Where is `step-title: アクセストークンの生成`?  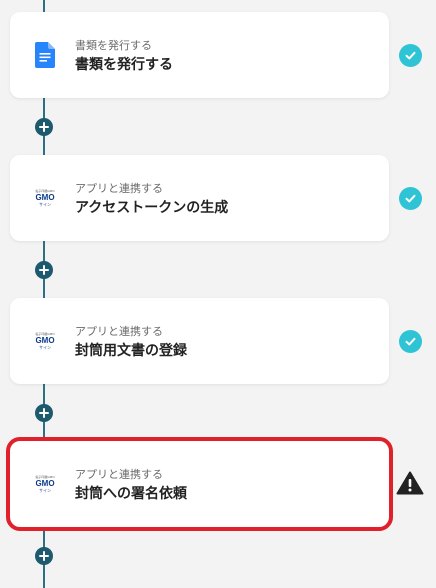 step-title: アクセストークンの生成 is located at coordinates (152, 208).